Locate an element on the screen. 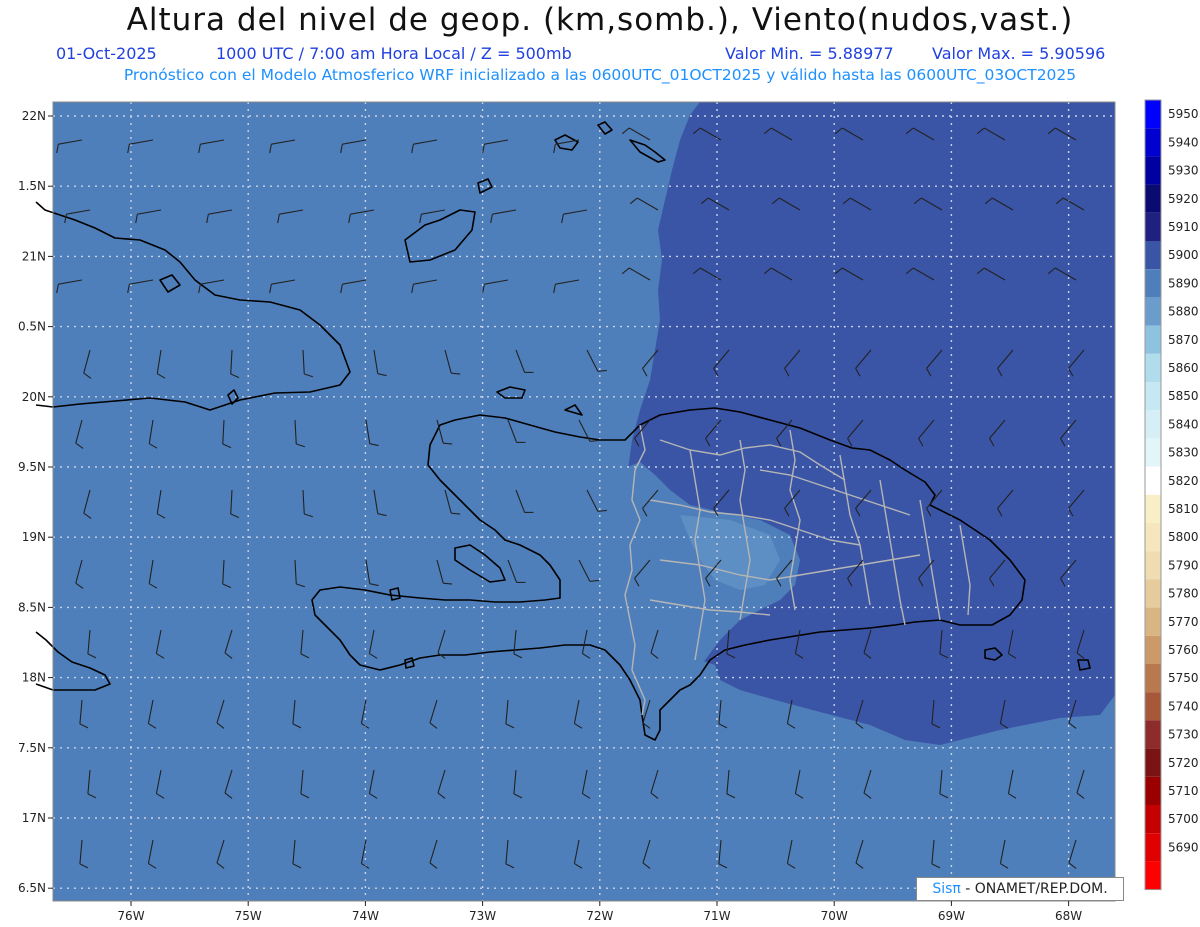 The image size is (1200, 927). colorbar-label-5780: 5780 is located at coordinates (1183, 594).